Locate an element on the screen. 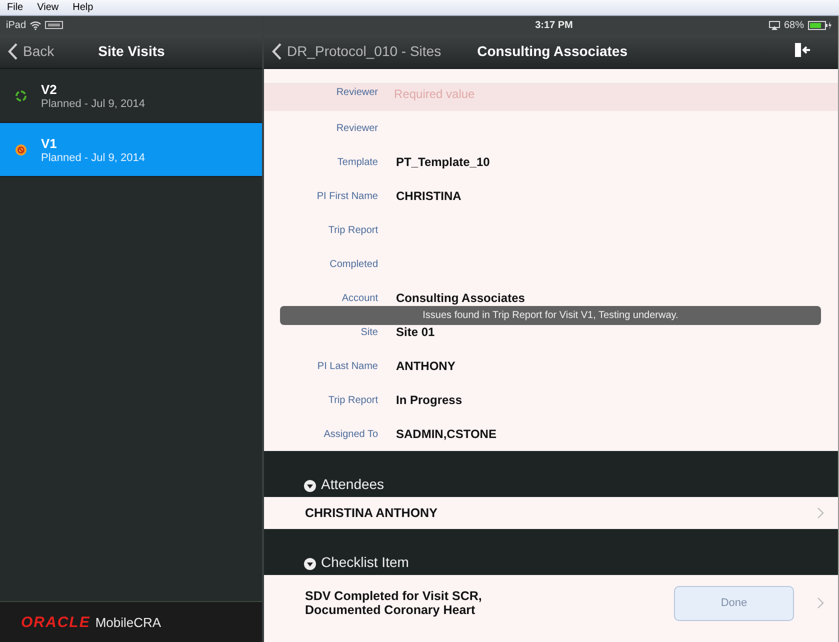 Image resolution: width=839 pixels, height=642 pixels. menu-item: View is located at coordinates (48, 7).